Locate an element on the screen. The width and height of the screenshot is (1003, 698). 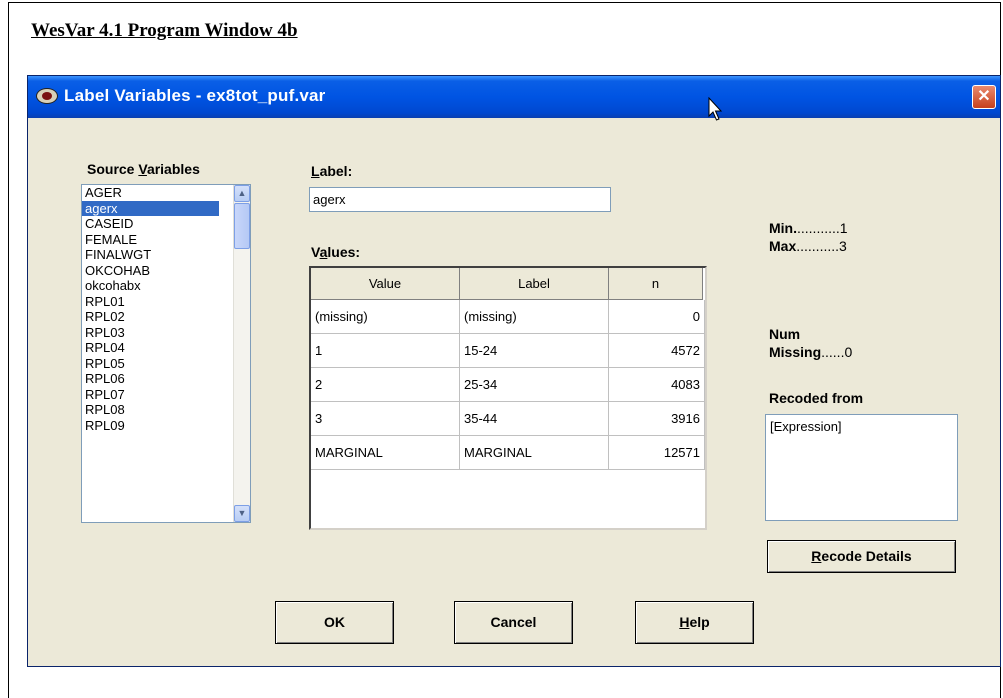
list-item: agerx is located at coordinates (150, 208).